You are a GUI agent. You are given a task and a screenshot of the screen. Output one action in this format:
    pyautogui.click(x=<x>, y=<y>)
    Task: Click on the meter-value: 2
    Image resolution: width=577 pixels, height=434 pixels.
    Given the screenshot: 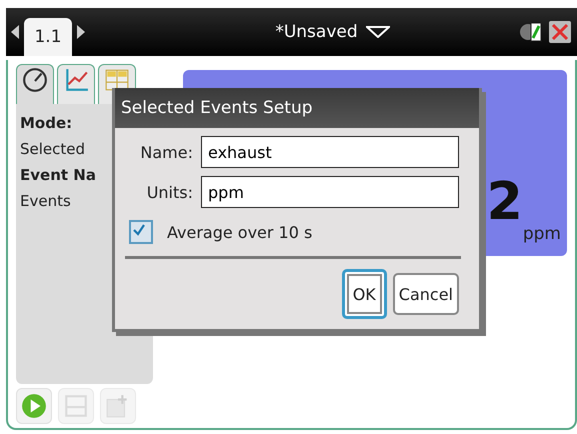 What is the action you would take?
    pyautogui.click(x=504, y=202)
    